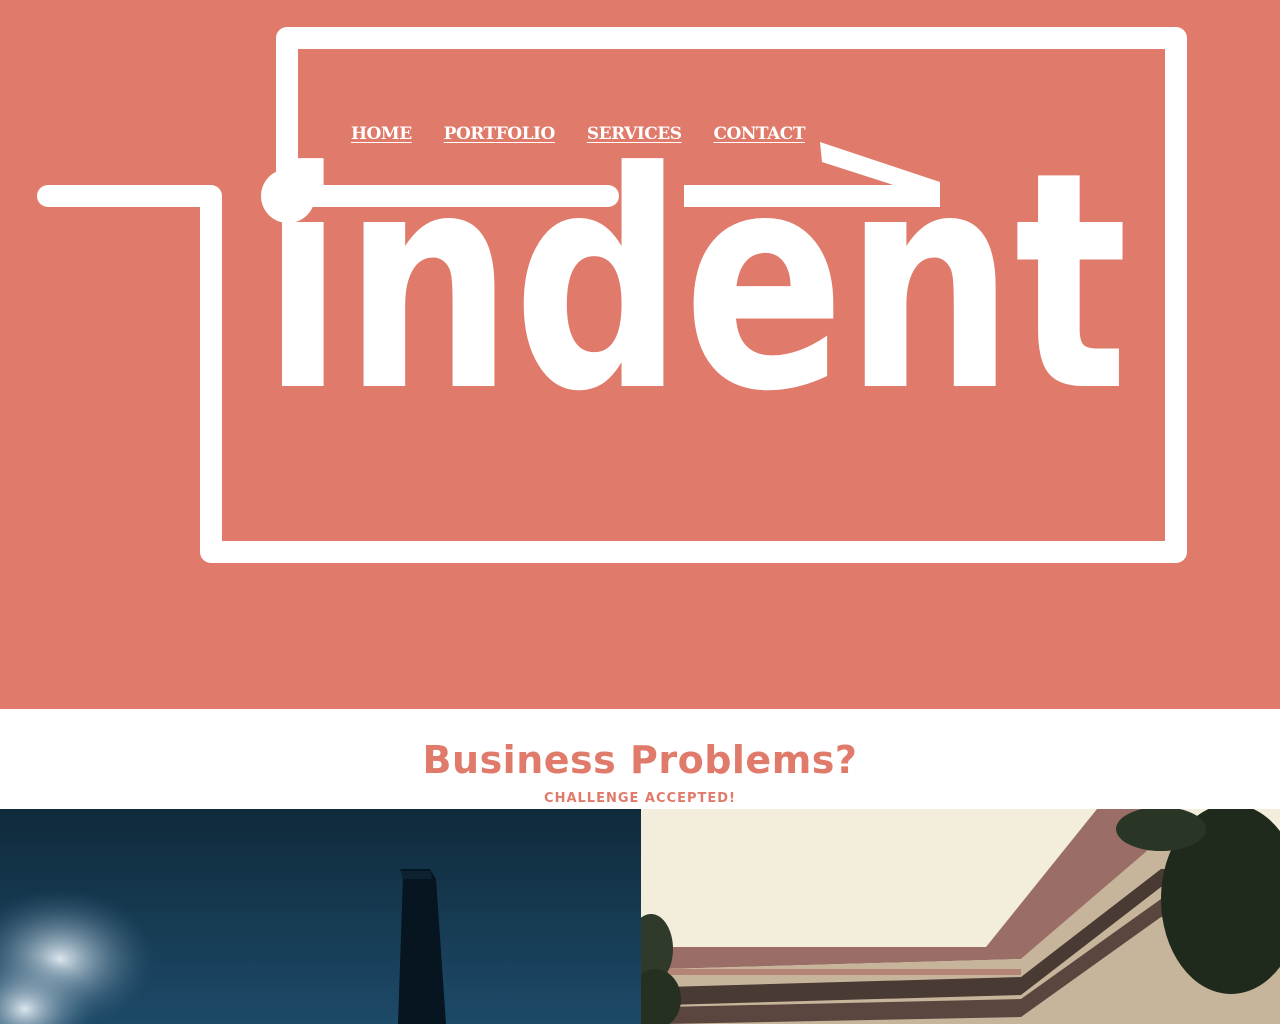  Describe the element at coordinates (760, 134) in the screenshot. I see `nav-contact-link: CONTACT` at that location.